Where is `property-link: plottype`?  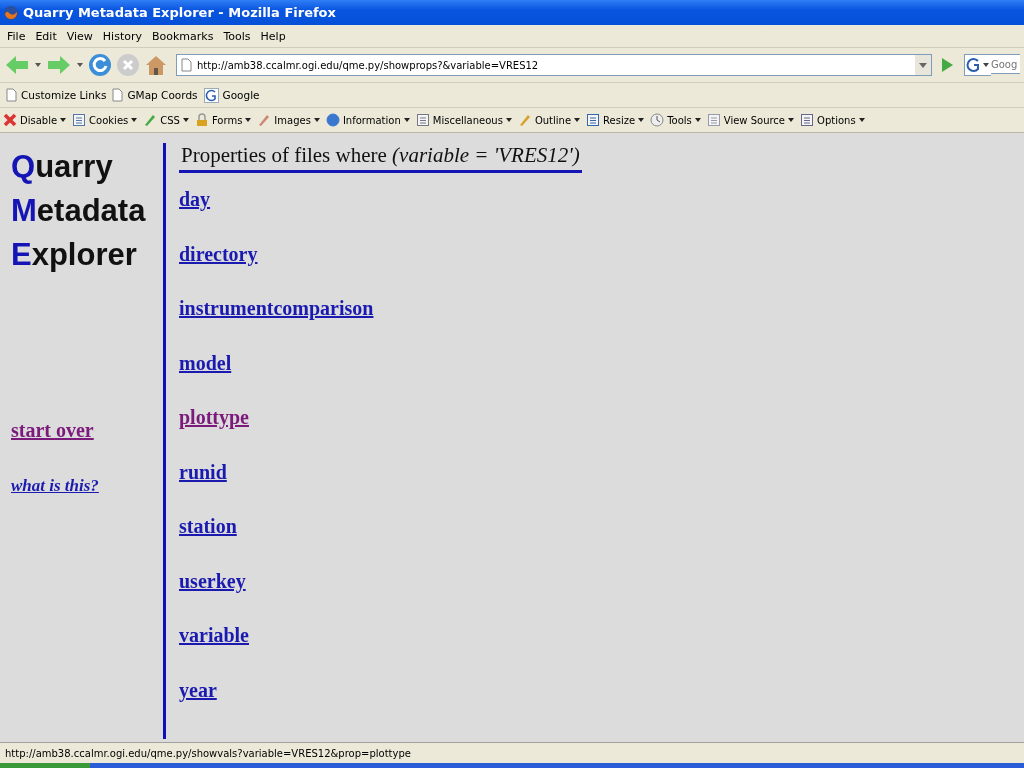 property-link: plottype is located at coordinates (214, 417).